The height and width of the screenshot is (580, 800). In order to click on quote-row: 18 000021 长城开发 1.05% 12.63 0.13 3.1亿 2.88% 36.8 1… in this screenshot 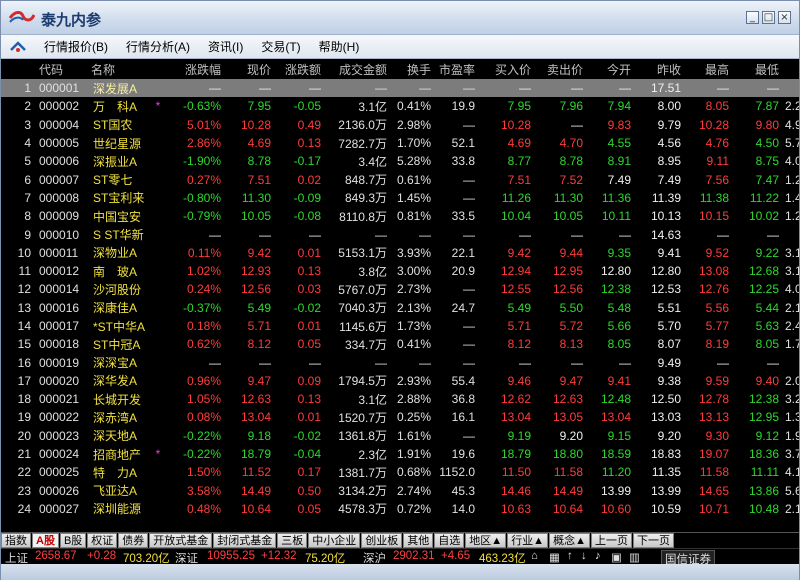, I will do `click(400, 399)`.